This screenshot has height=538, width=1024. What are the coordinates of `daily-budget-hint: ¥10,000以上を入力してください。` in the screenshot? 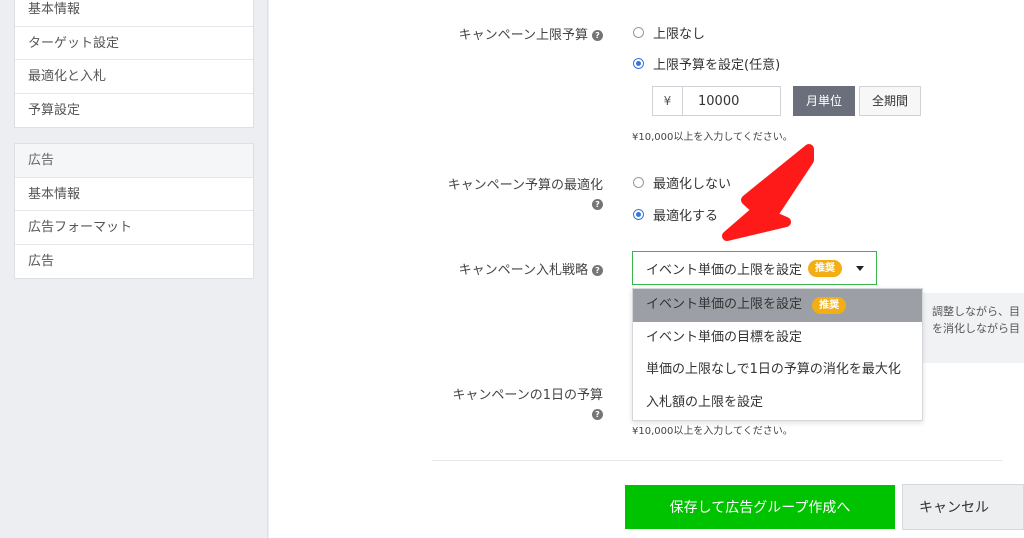 It's located at (712, 431).